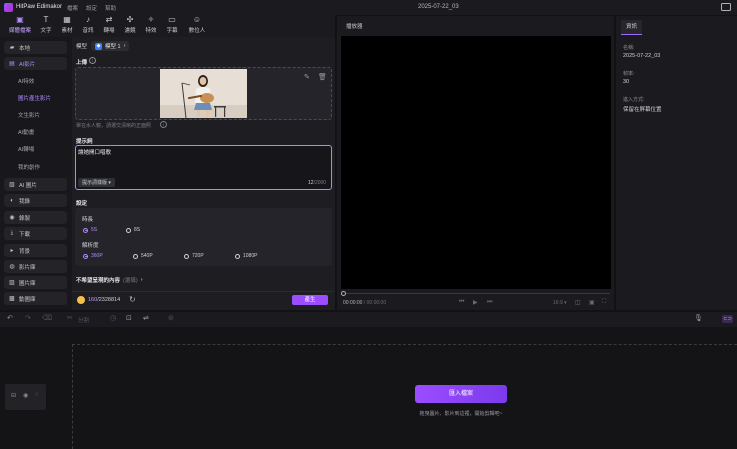 This screenshot has height=449, width=737. I want to click on refresh-icon: ↻, so click(132, 299).